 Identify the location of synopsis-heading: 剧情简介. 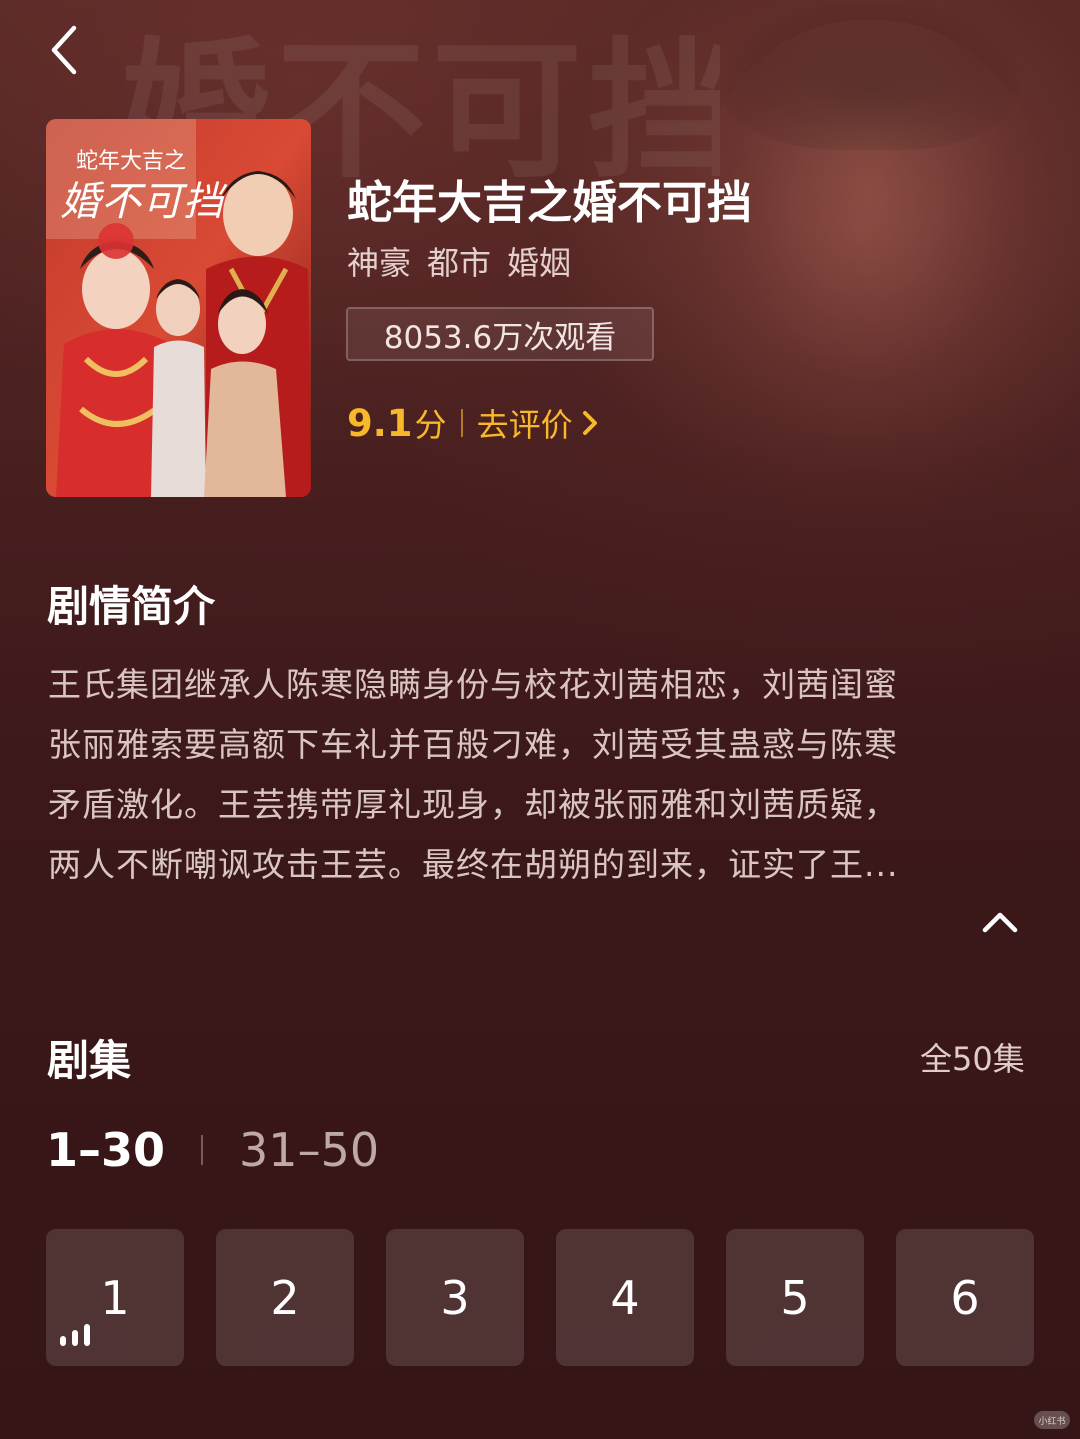
(131, 606).